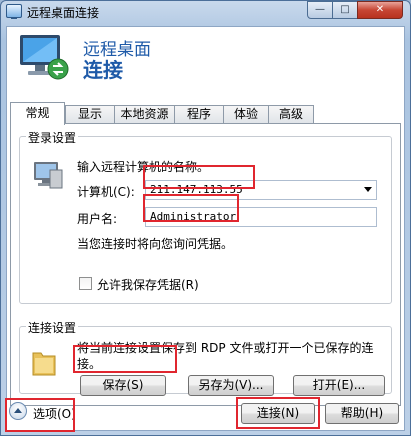 This screenshot has width=411, height=436. I want to click on options-highlight-box, so click(40, 415).